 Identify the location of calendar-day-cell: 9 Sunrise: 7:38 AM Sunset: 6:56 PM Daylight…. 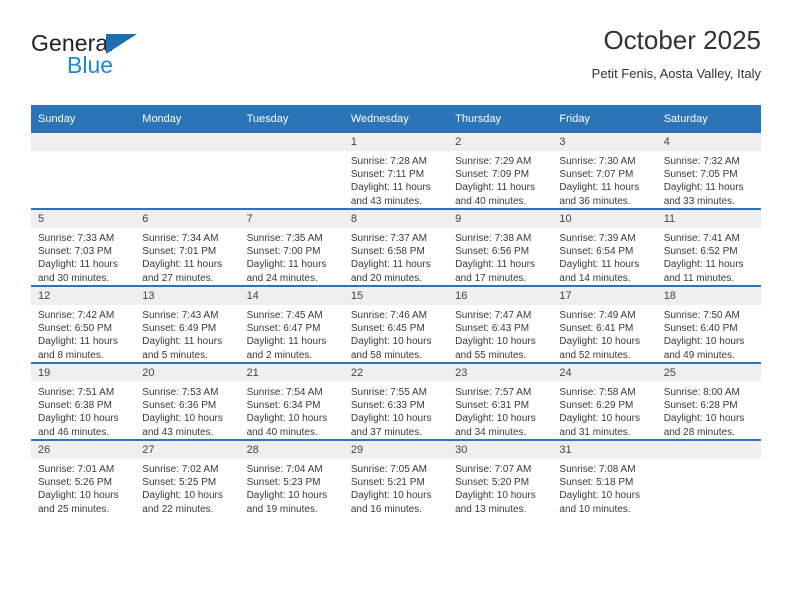
(500, 247).